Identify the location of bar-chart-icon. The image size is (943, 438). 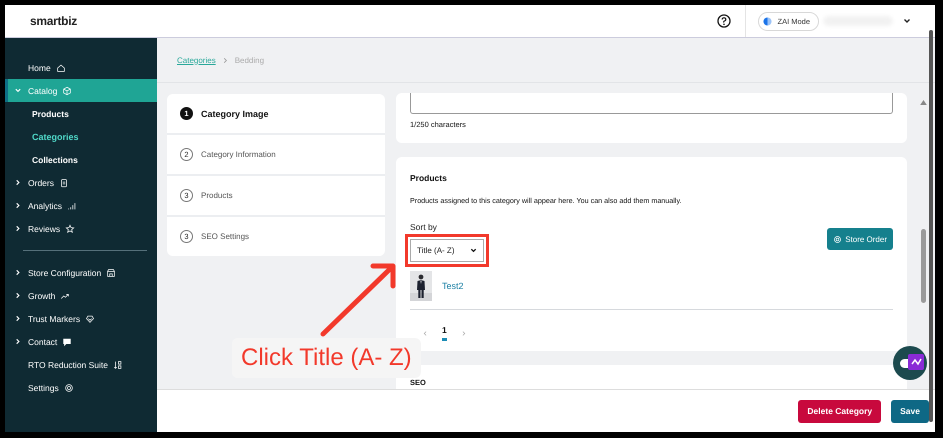
(72, 205).